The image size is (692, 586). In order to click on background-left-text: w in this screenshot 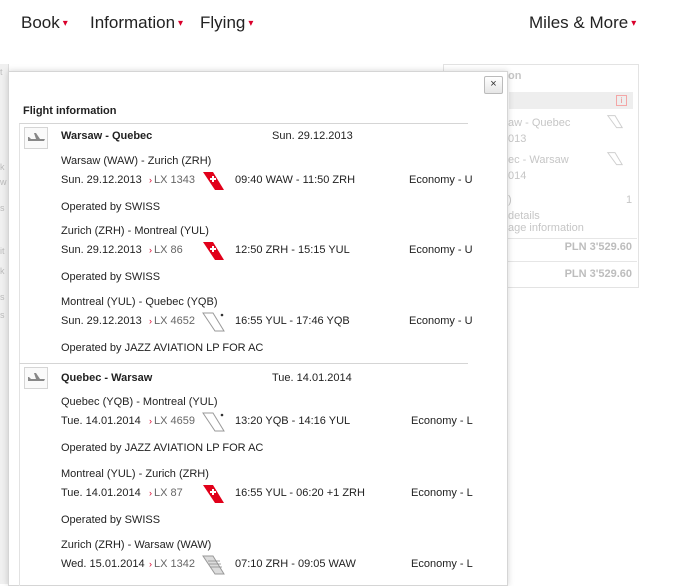, I will do `click(3, 182)`.